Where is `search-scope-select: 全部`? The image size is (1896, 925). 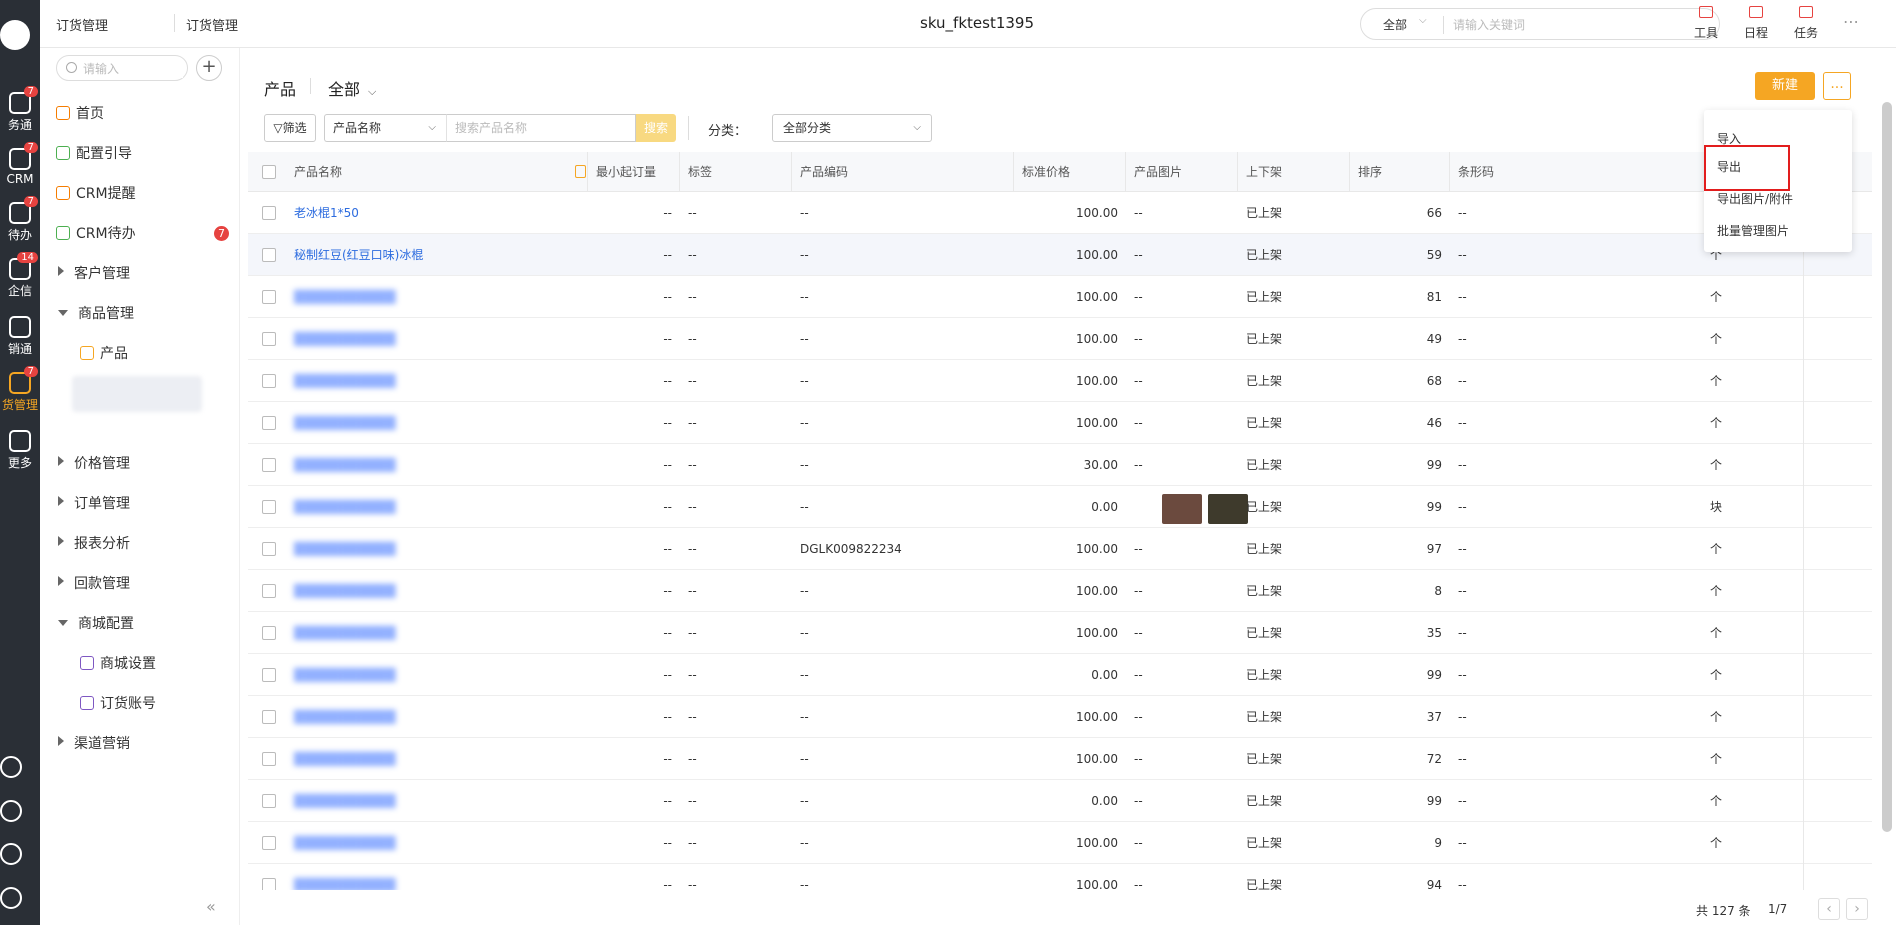 search-scope-select: 全部 is located at coordinates (1395, 24).